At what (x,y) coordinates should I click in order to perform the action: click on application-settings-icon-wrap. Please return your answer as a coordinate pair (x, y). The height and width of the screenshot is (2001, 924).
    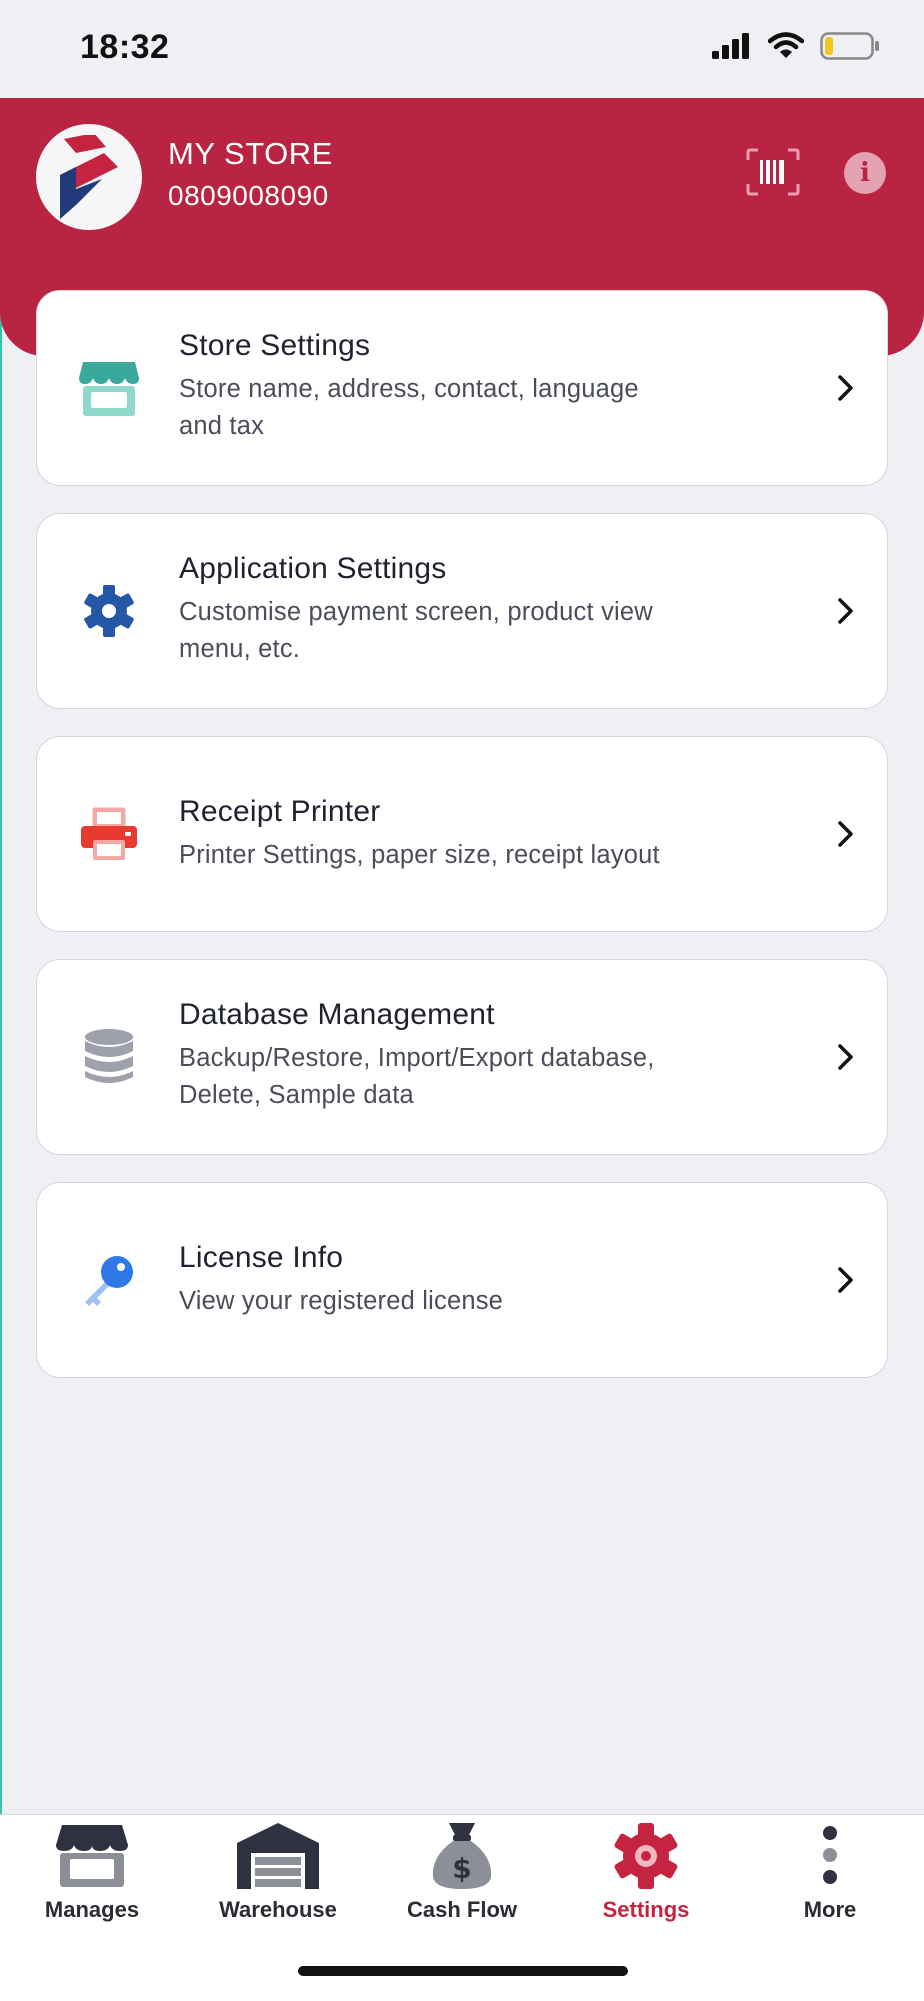
    Looking at the image, I should click on (109, 611).